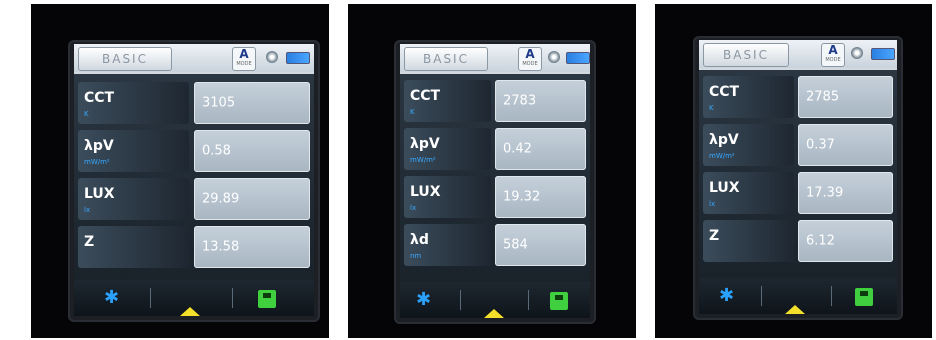  I want to click on reading-value-box: 0.58, so click(252, 151).